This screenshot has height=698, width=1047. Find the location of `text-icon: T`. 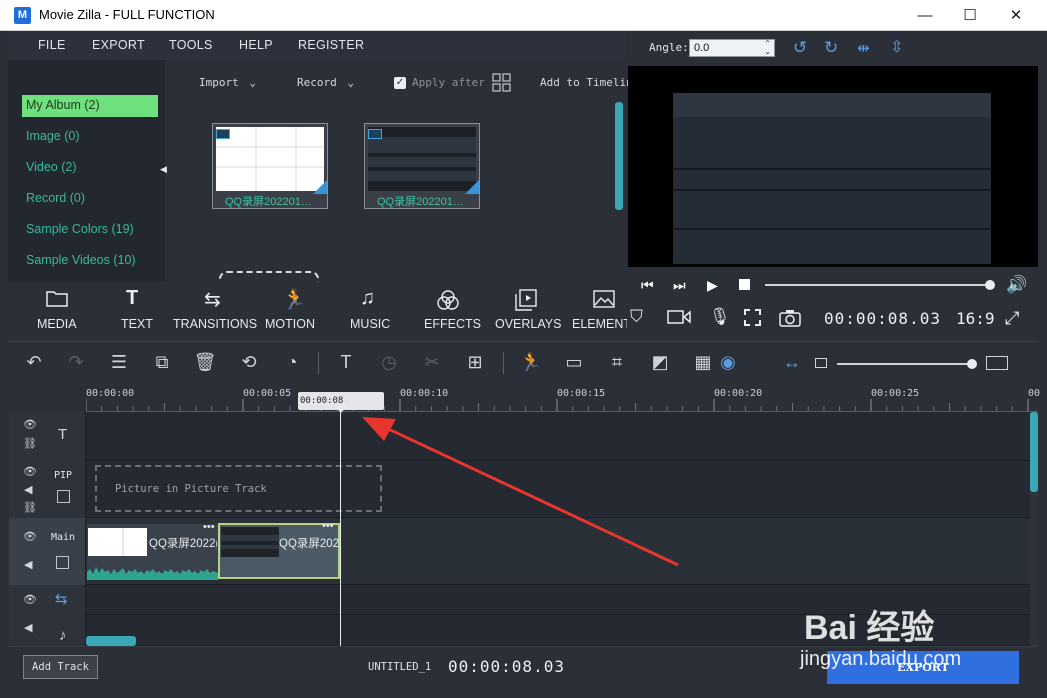

text-icon: T is located at coordinates (132, 298).